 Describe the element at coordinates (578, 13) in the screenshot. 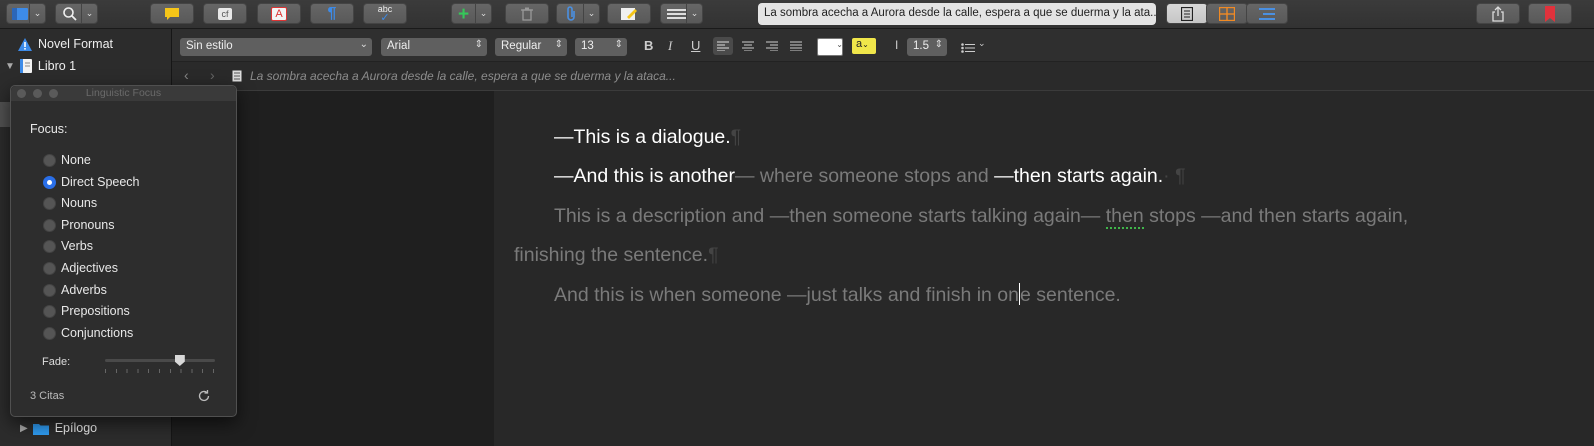

I see `attach-button: ⌄` at that location.